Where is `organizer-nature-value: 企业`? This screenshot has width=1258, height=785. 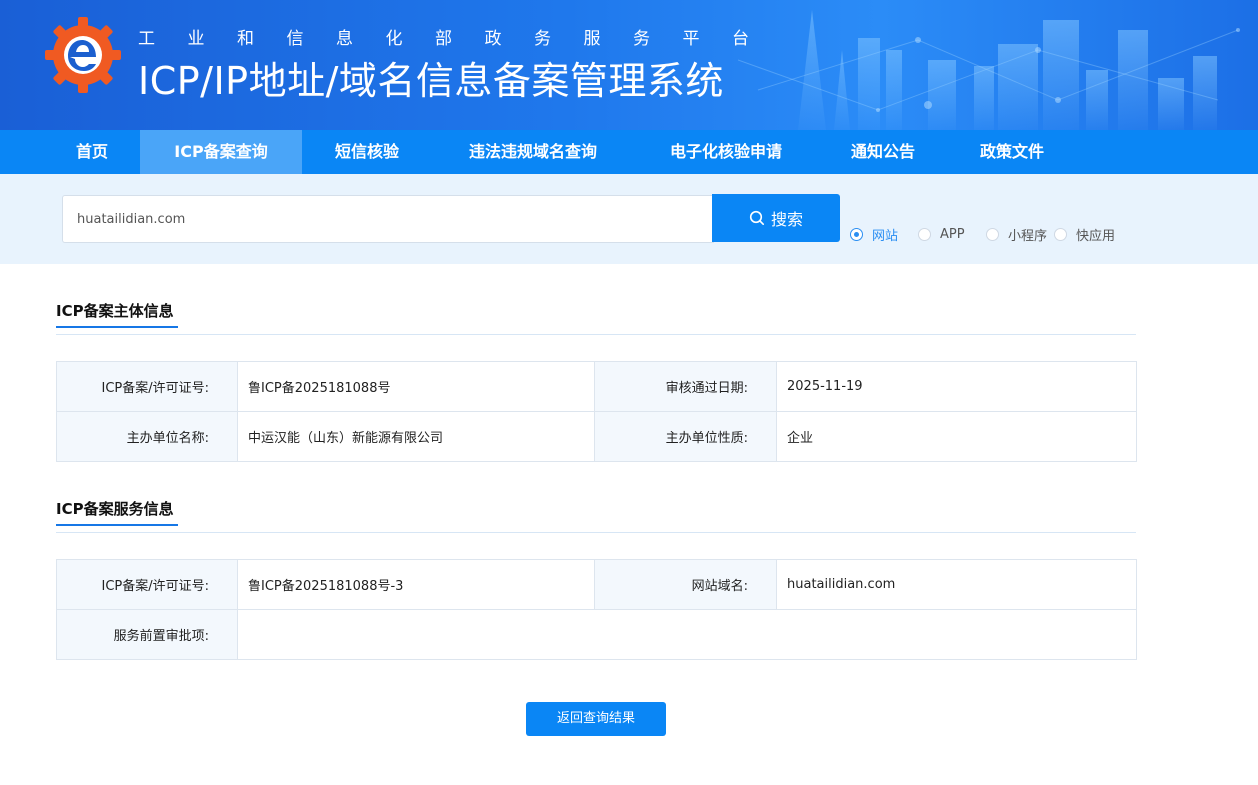
organizer-nature-value: 企业 is located at coordinates (956, 436).